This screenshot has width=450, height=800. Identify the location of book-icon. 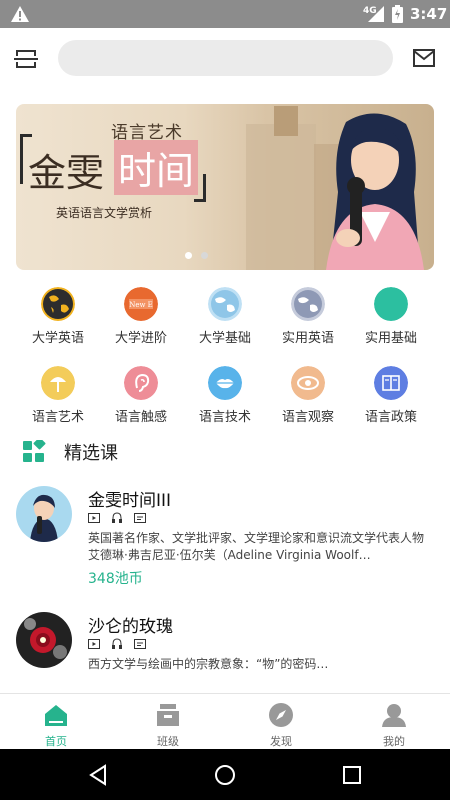
(391, 383).